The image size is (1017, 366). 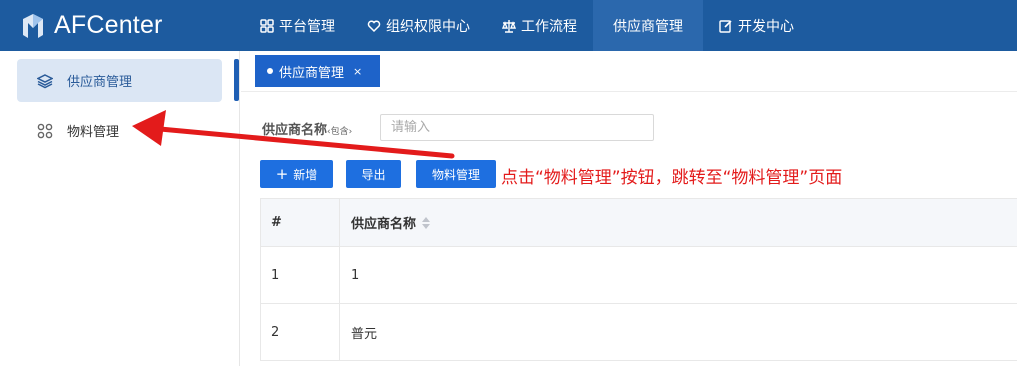 I want to click on search-hint: ‹包含›, so click(x=340, y=132).